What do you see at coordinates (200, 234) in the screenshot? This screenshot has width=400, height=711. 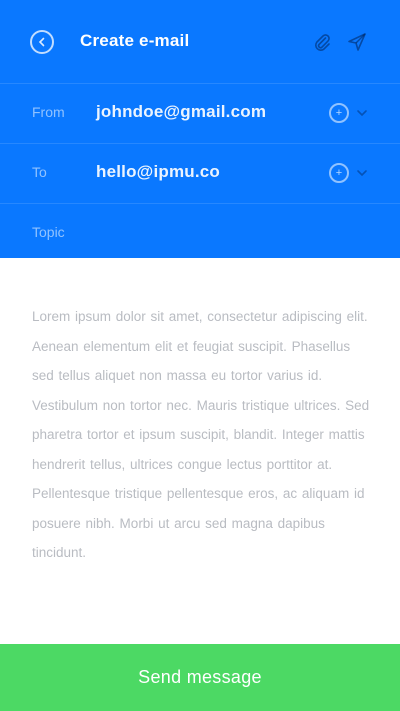 I see `topic-row: Topic` at bounding box center [200, 234].